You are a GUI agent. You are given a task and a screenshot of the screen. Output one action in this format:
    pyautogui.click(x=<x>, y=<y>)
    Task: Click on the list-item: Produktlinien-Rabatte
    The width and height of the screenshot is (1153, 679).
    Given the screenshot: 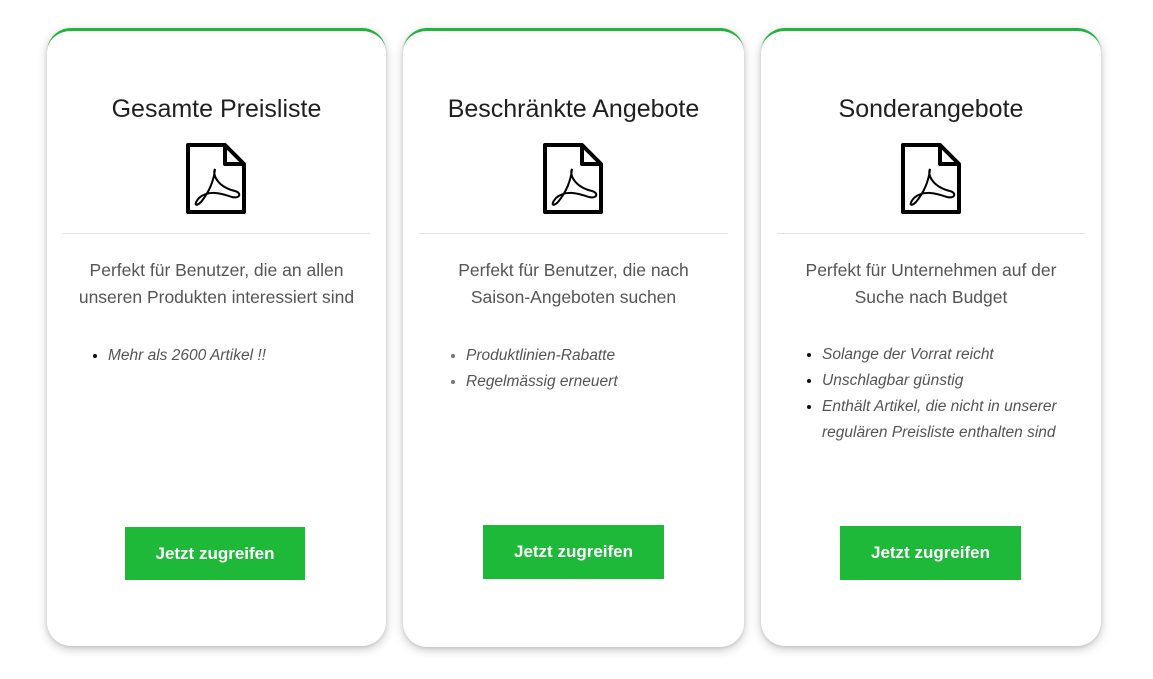 What is the action you would take?
    pyautogui.click(x=596, y=356)
    